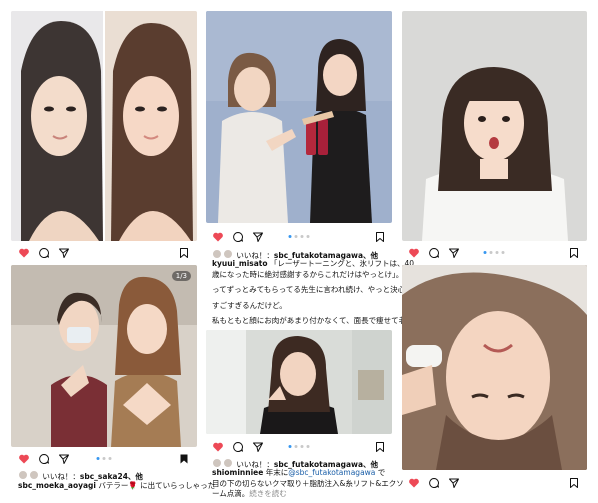  What do you see at coordinates (181, 276) in the screenshot?
I see `carousel-counter-badge: 1/3` at bounding box center [181, 276].